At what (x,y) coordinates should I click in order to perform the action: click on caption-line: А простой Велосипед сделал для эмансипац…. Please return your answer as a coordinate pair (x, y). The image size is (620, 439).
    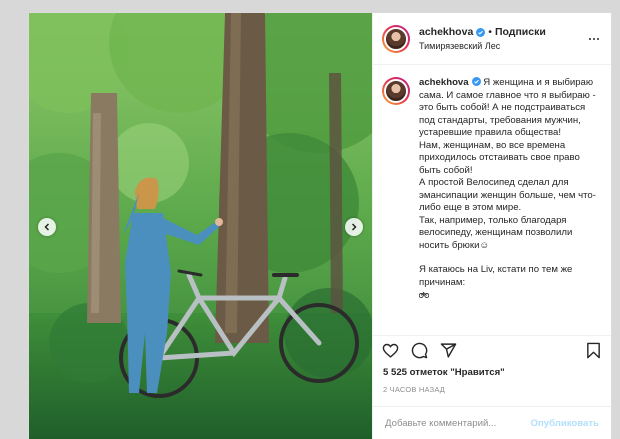
    Looking at the image, I should click on (507, 195).